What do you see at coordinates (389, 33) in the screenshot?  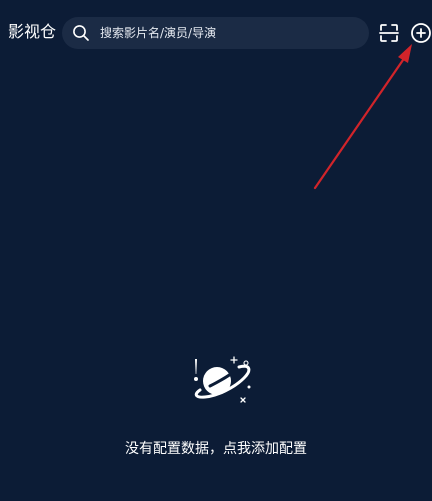 I see `scan-icon` at bounding box center [389, 33].